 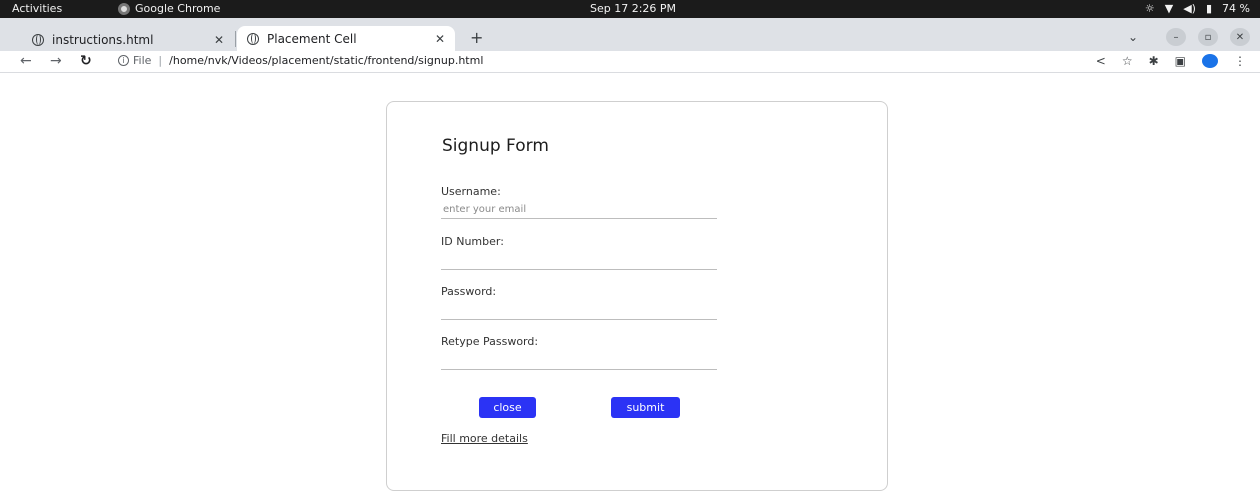 I want to click on profile-avatar, so click(x=1210, y=61).